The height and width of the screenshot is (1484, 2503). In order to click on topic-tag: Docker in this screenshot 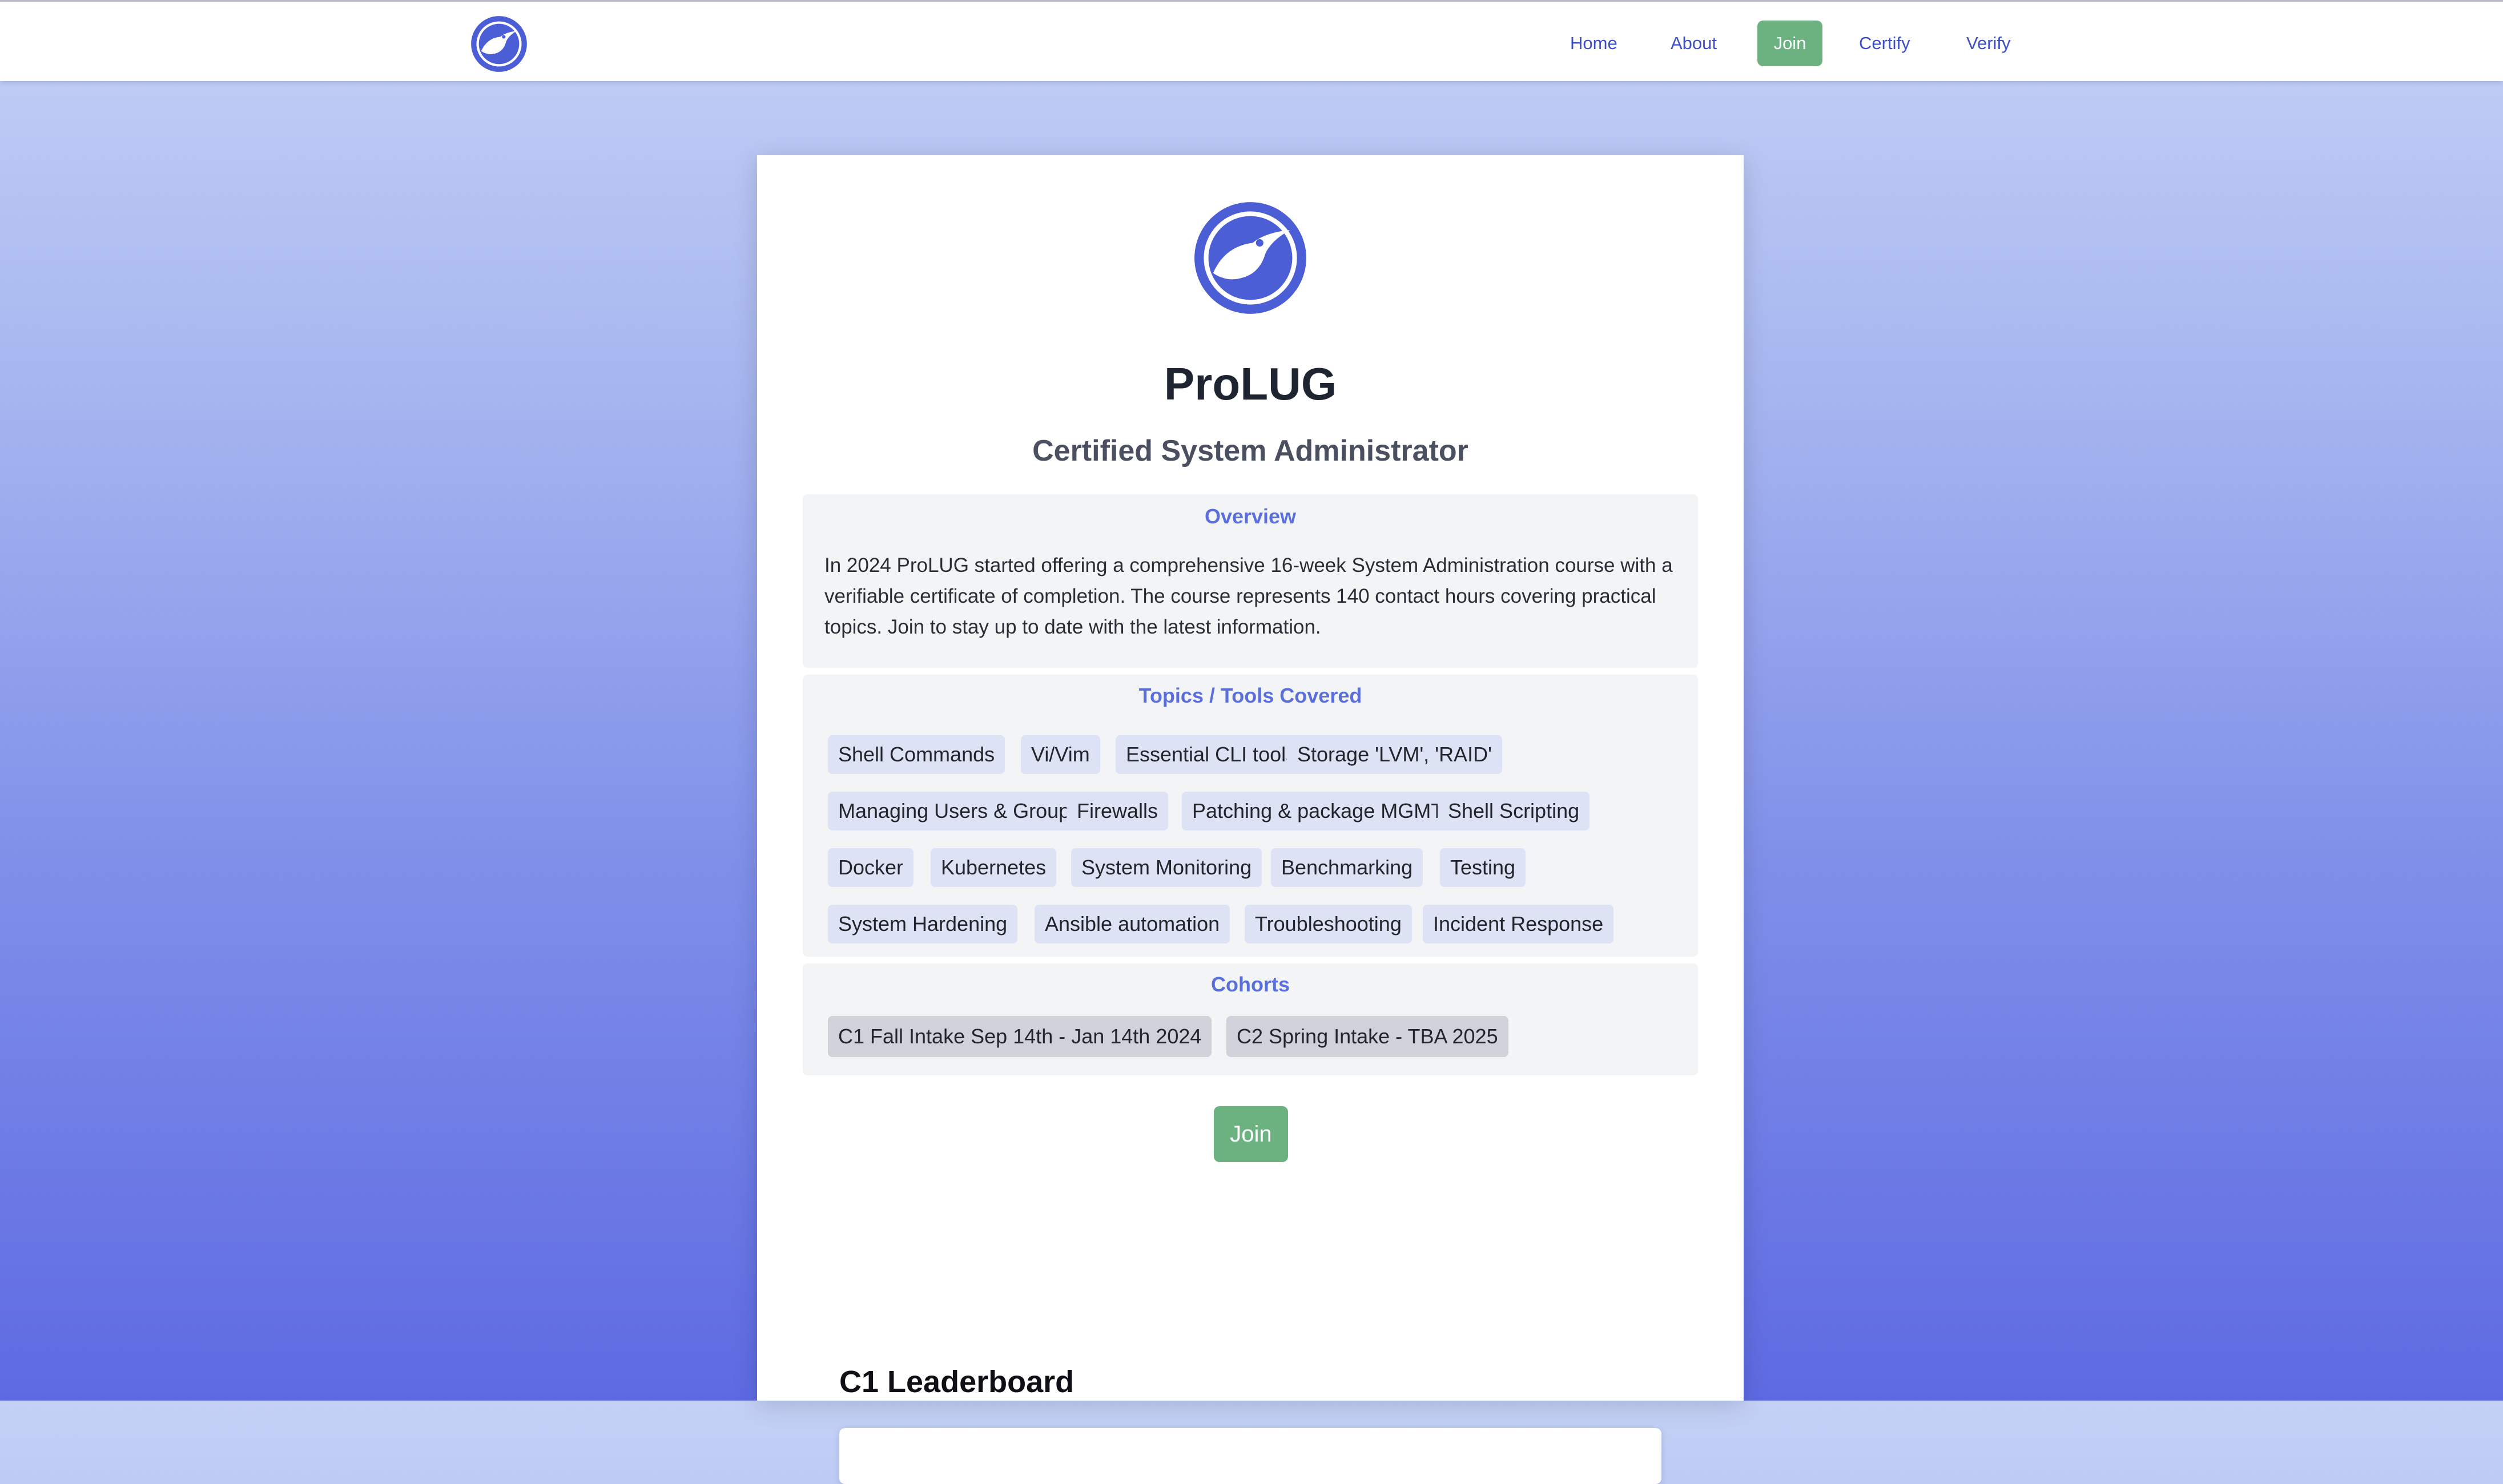, I will do `click(871, 867)`.